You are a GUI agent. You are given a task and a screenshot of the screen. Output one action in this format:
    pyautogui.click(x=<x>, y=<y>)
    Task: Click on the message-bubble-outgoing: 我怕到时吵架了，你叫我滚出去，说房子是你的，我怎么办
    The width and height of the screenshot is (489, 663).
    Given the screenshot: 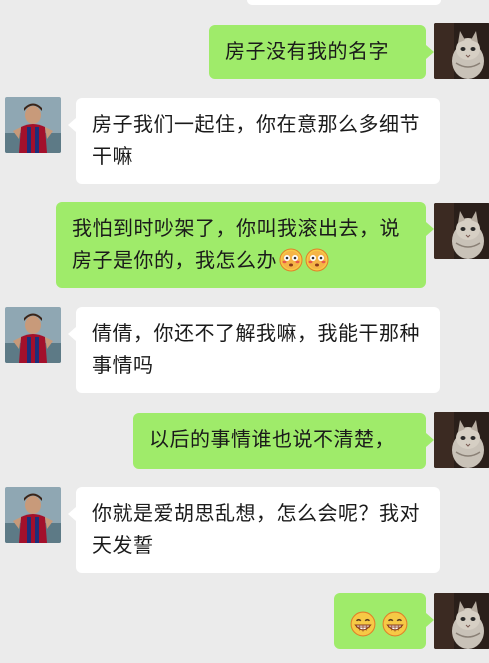 What is the action you would take?
    pyautogui.click(x=245, y=245)
    